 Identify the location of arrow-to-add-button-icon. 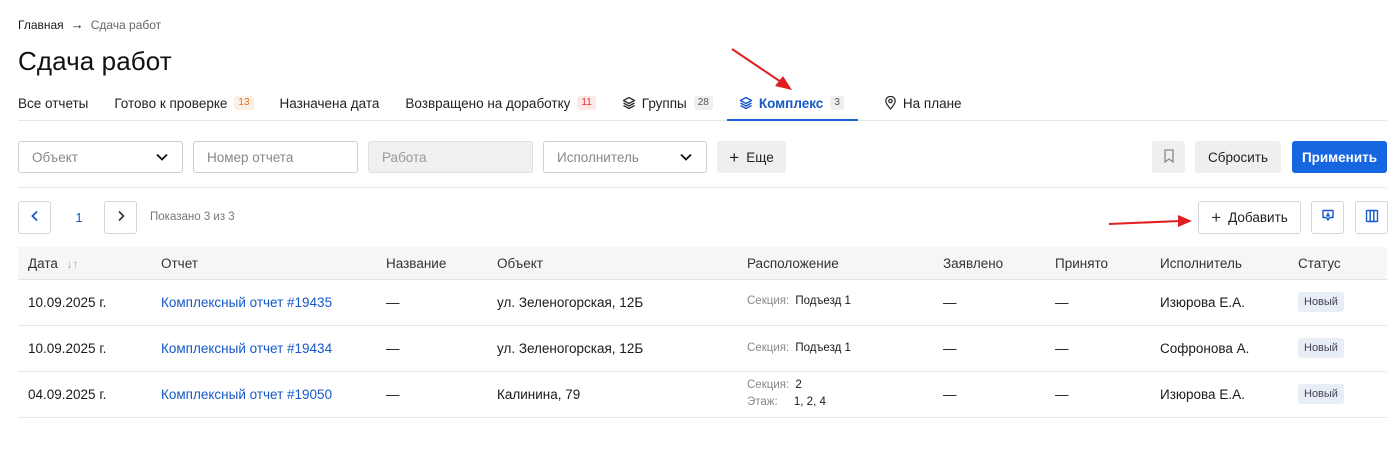
(1150, 221).